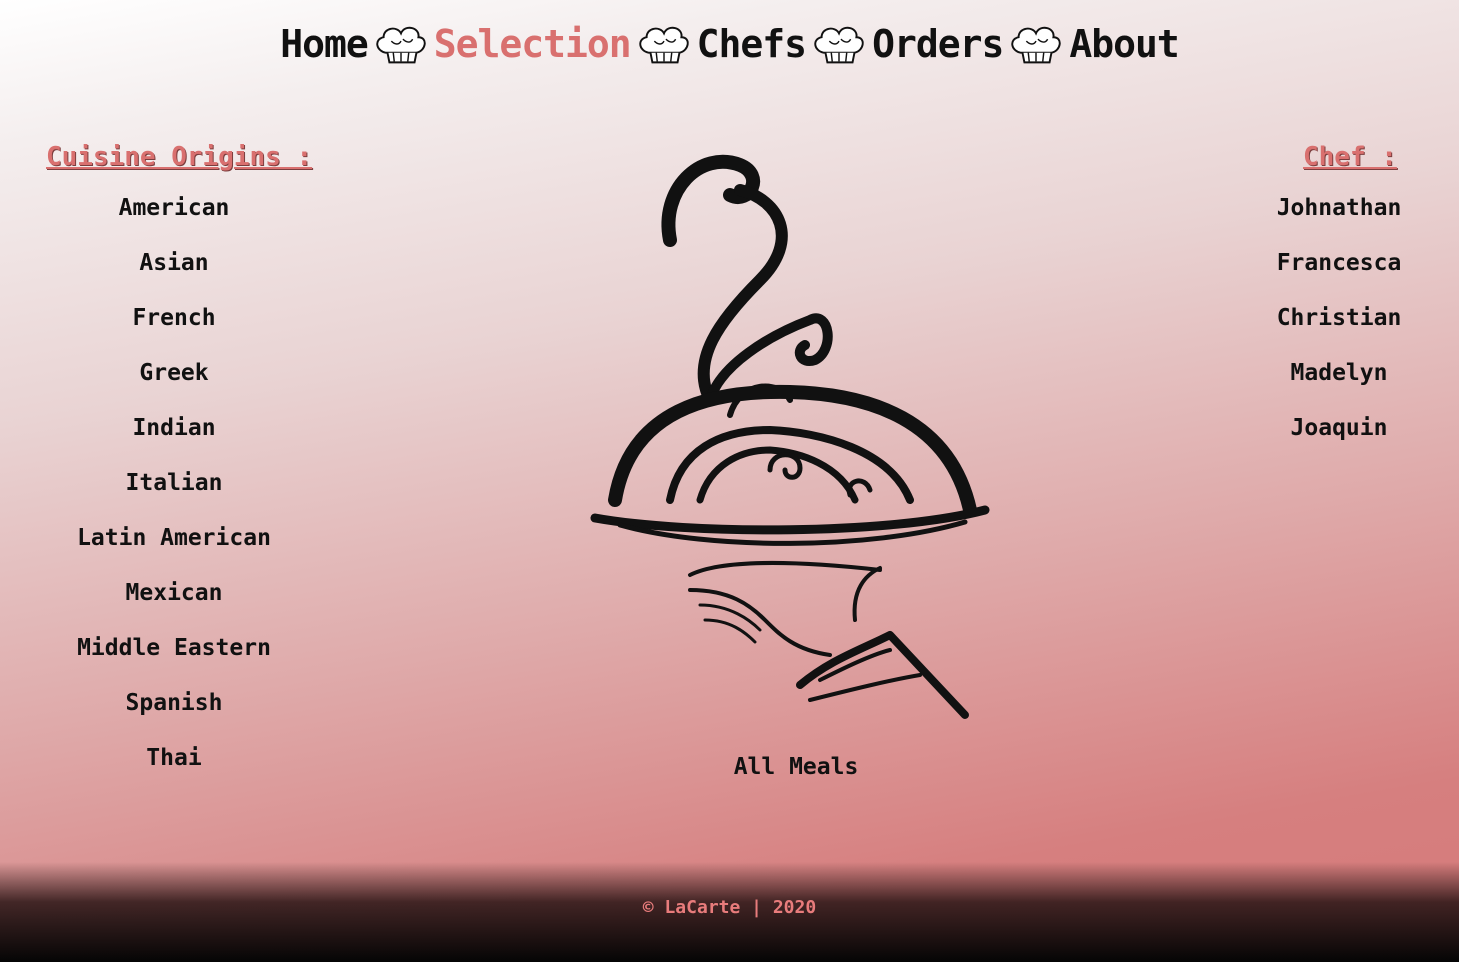  What do you see at coordinates (174, 712) in the screenshot?
I see `cuisine-item-spanish: Spanish` at bounding box center [174, 712].